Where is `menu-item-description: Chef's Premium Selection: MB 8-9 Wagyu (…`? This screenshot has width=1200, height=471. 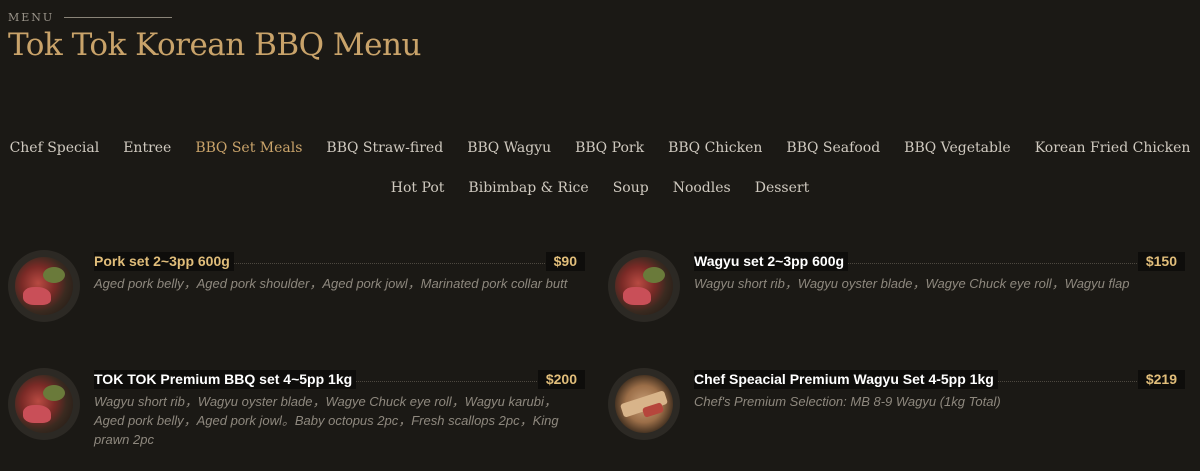 menu-item-description: Chef's Premium Selection: MB 8-9 Wagyu (… is located at coordinates (847, 401).